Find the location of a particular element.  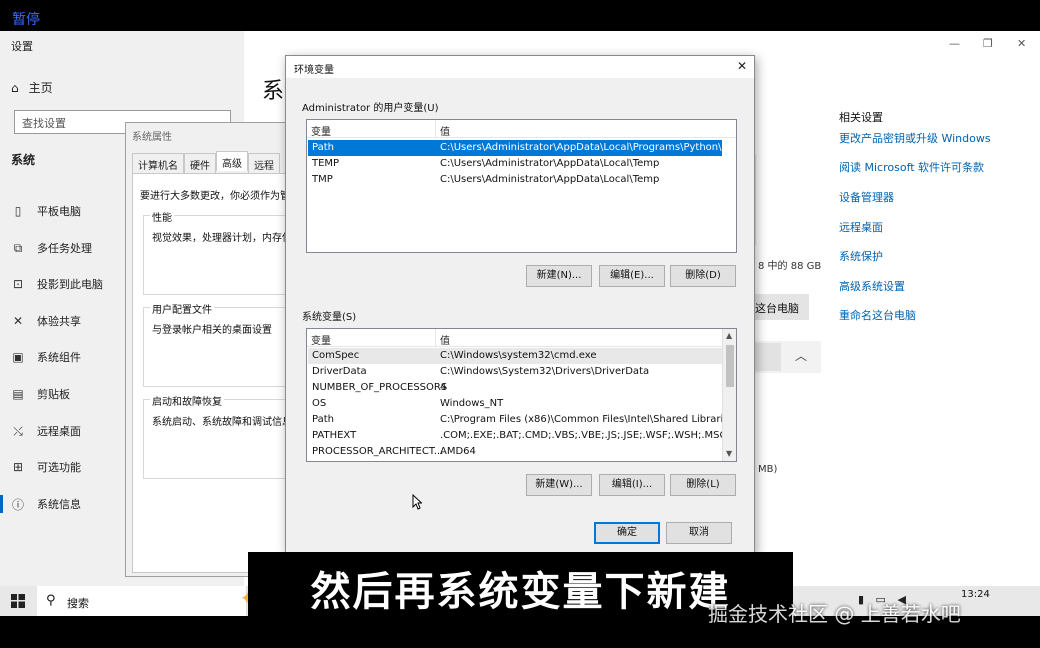

sidebar-item-components: ▣ 系统组件 is located at coordinates (46, 357).